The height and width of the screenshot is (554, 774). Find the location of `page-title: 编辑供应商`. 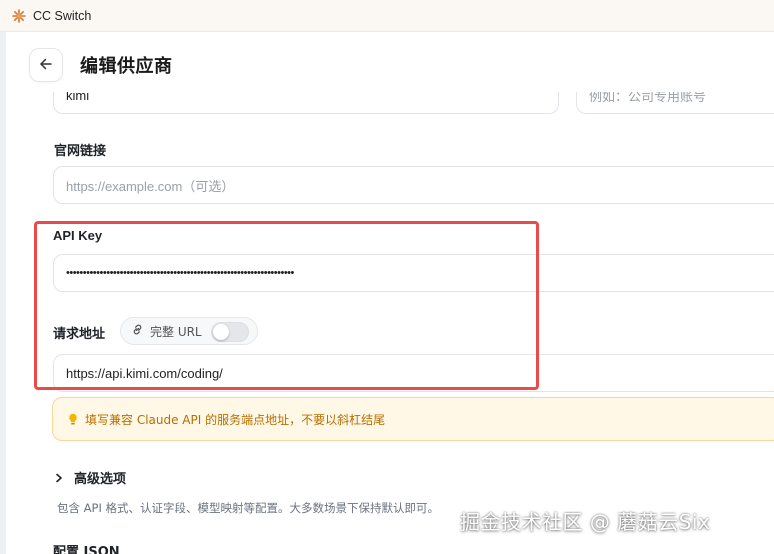

page-title: 编辑供应商 is located at coordinates (126, 66).